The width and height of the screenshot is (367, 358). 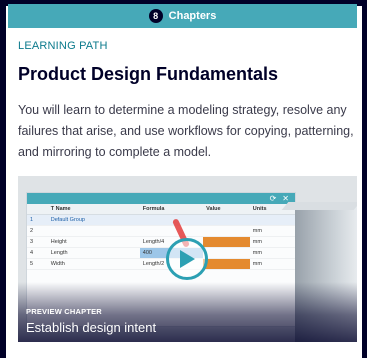 I want to click on column-header, so click(x=37, y=209).